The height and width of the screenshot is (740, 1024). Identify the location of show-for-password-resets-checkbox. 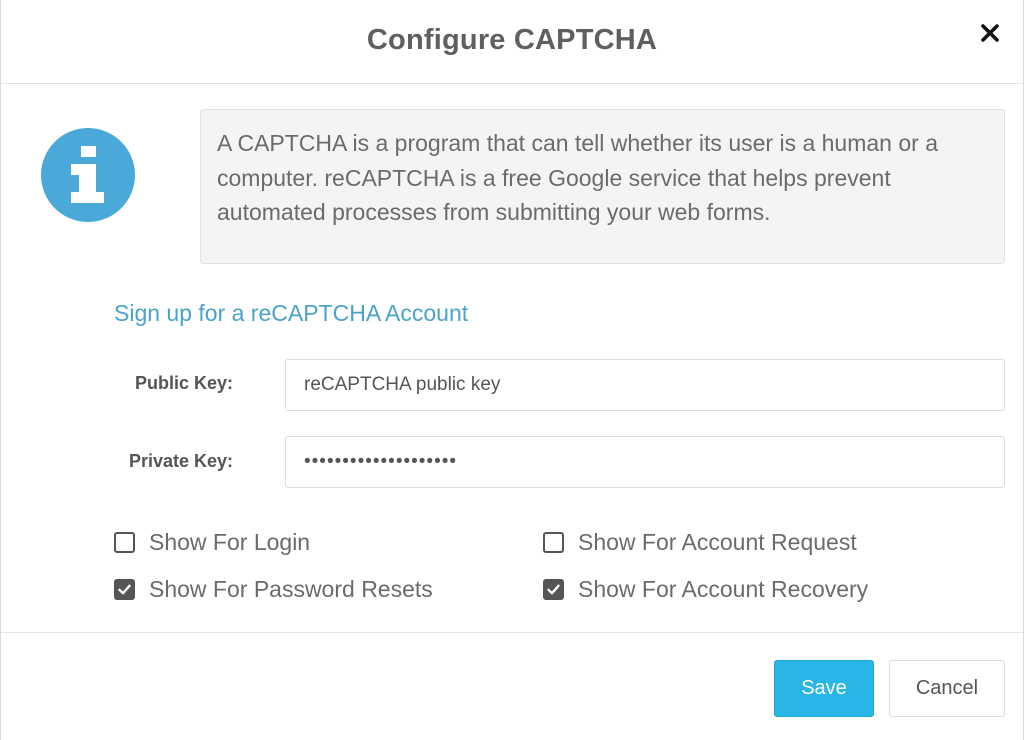
(124, 589).